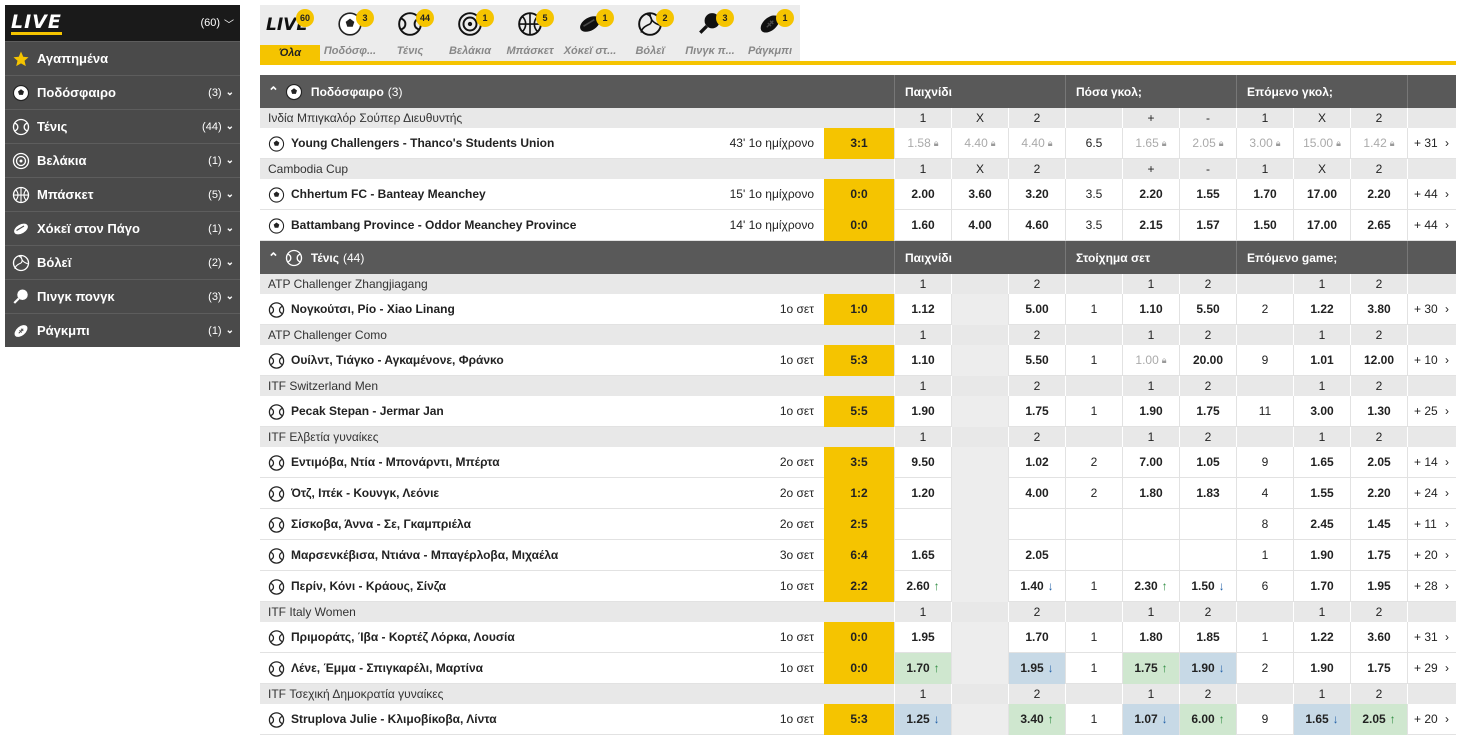  What do you see at coordinates (1036, 555) in the screenshot?
I see `odds-cell: 2.05` at bounding box center [1036, 555].